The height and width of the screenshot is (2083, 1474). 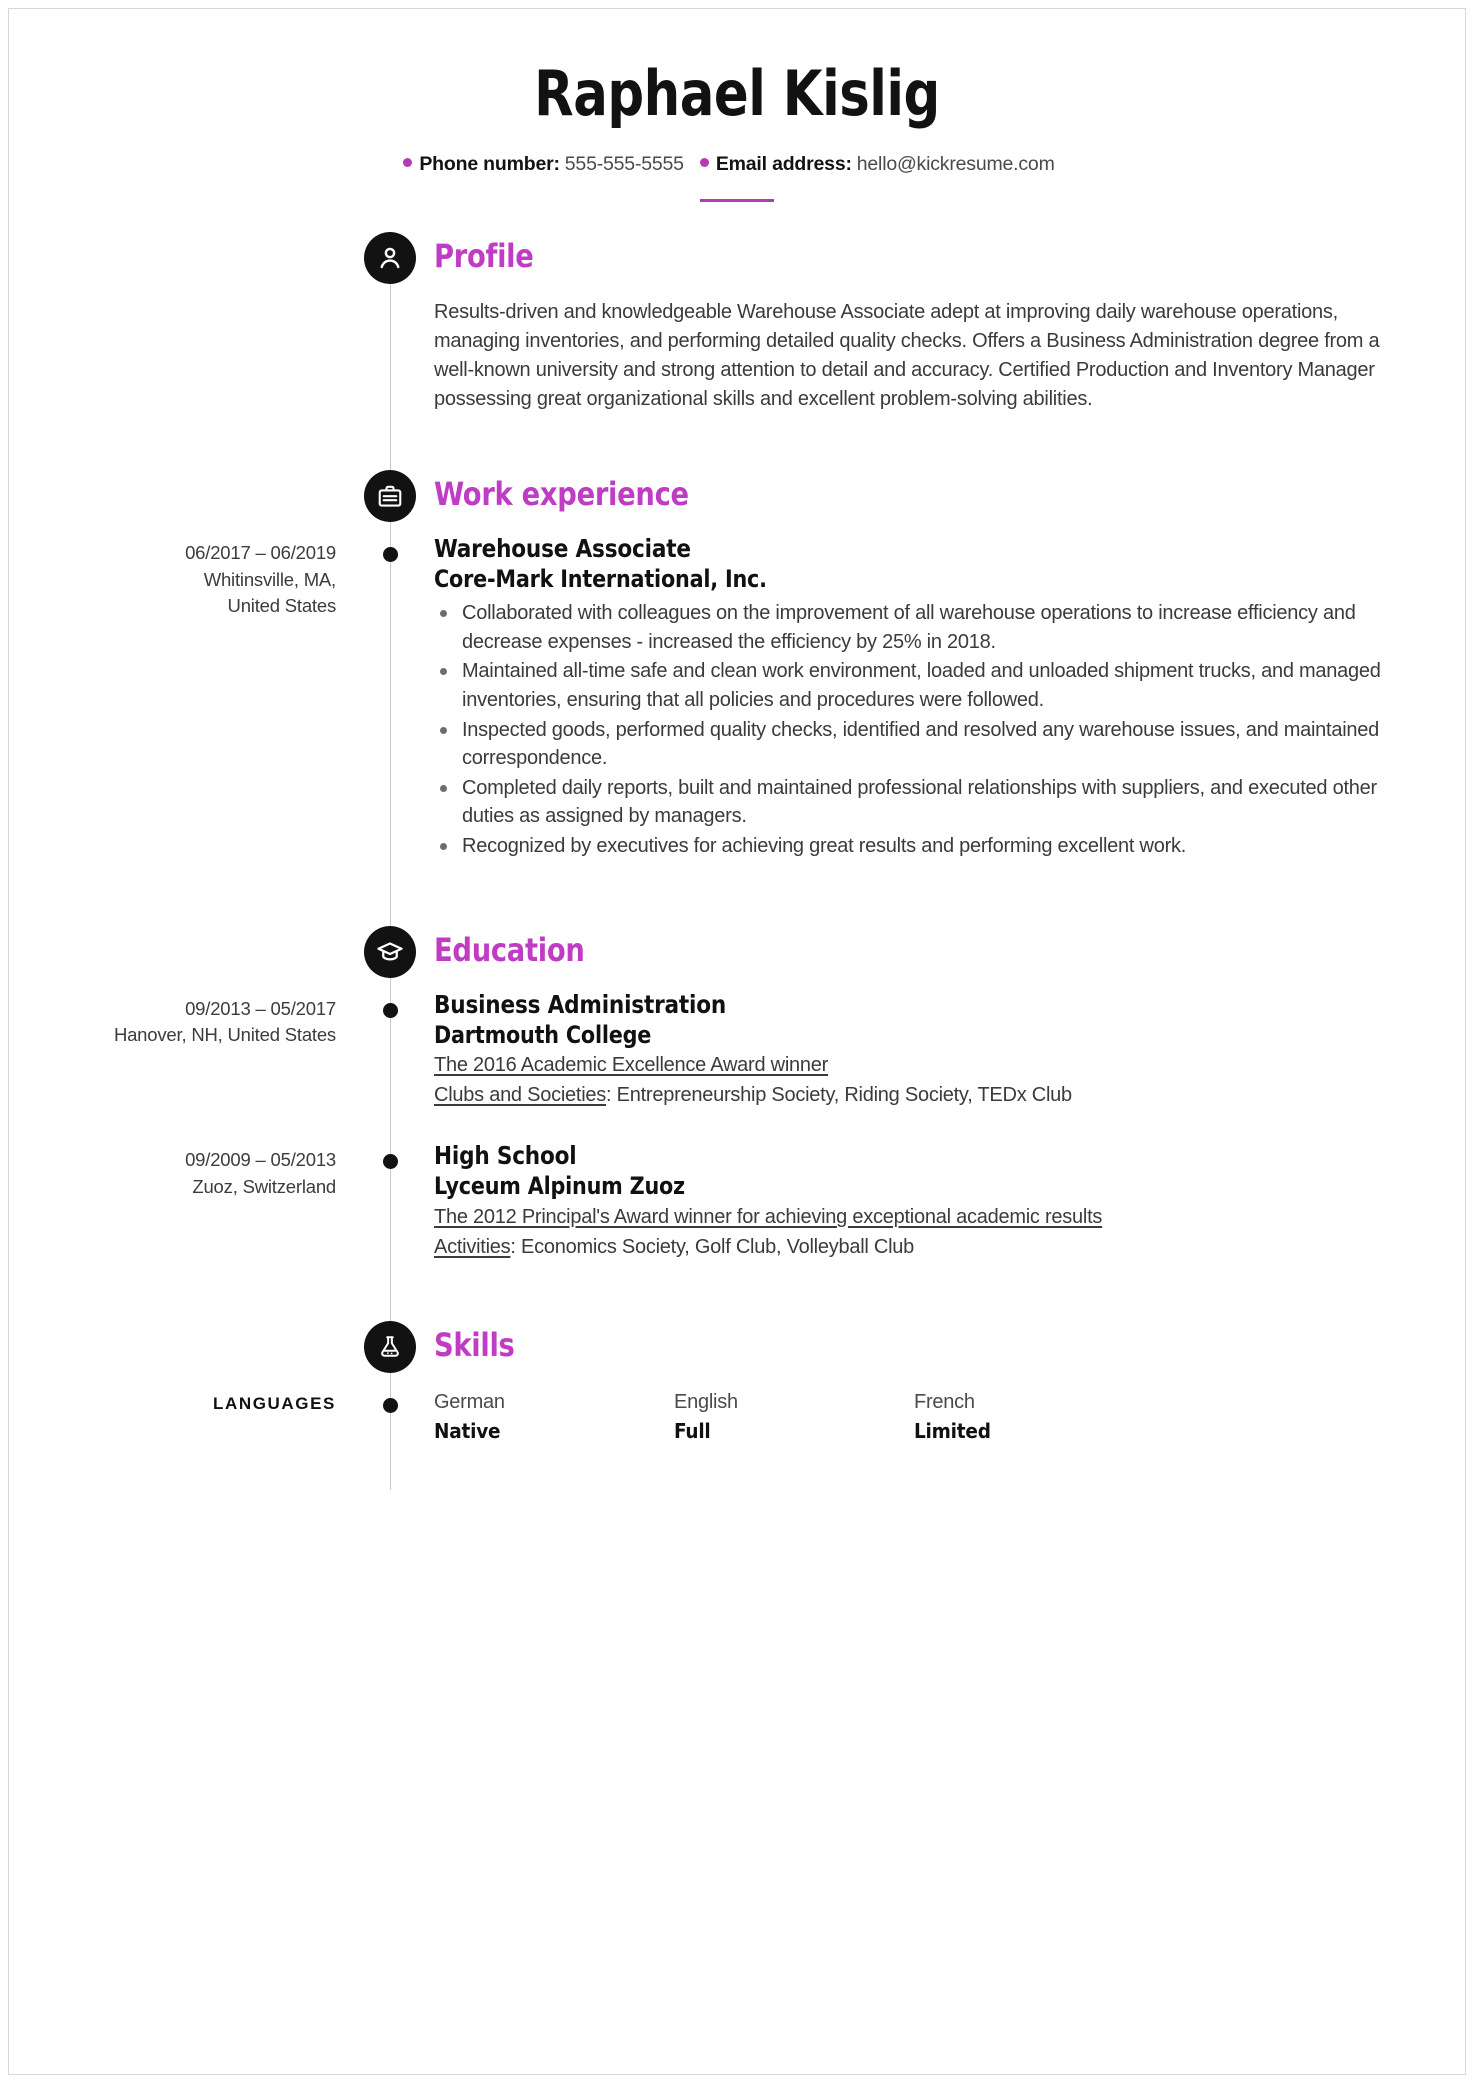 What do you see at coordinates (408, 163) in the screenshot?
I see `phone-bullet-icon` at bounding box center [408, 163].